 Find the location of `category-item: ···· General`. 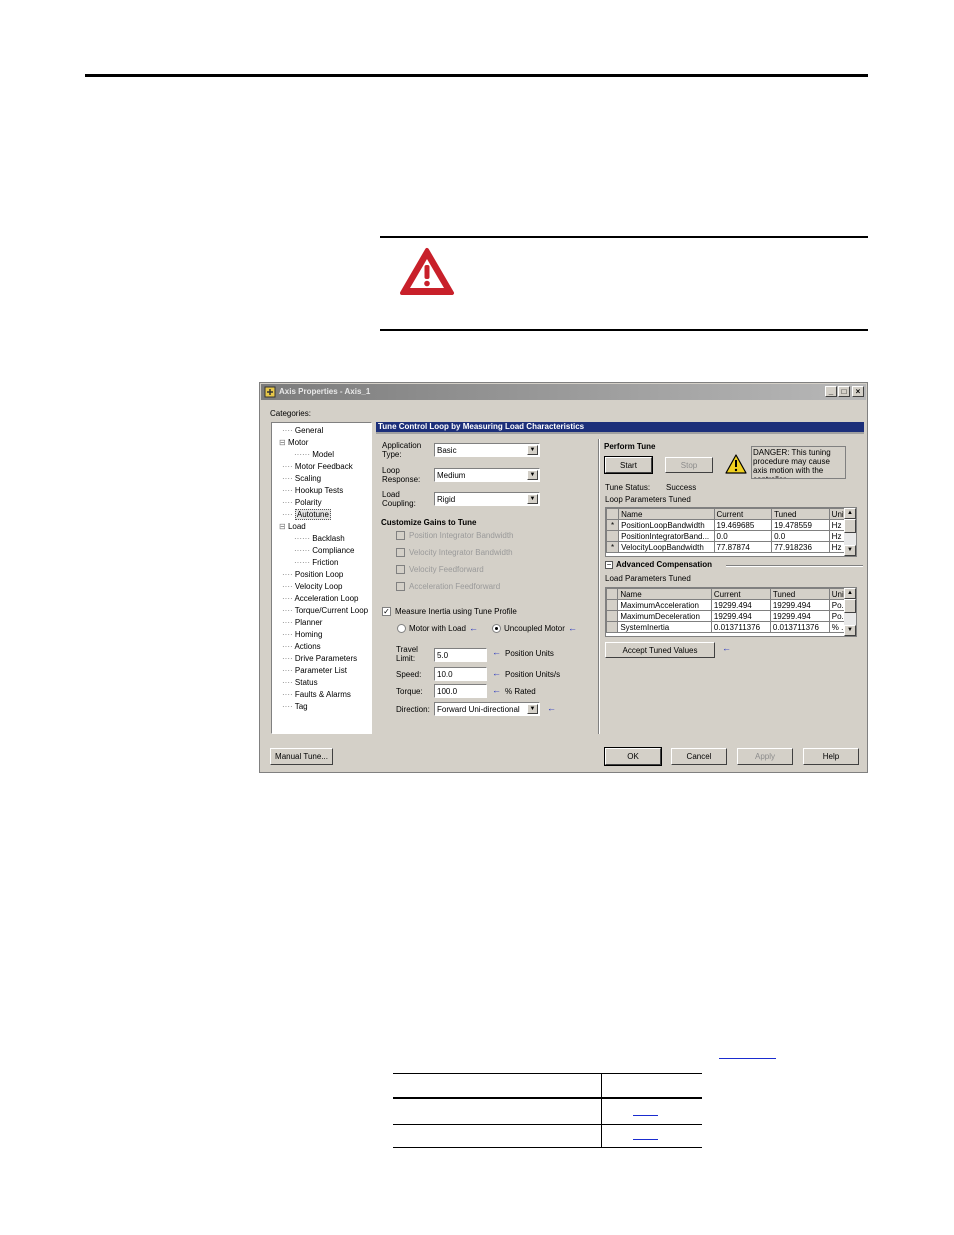

category-item: ···· General is located at coordinates (302, 430).